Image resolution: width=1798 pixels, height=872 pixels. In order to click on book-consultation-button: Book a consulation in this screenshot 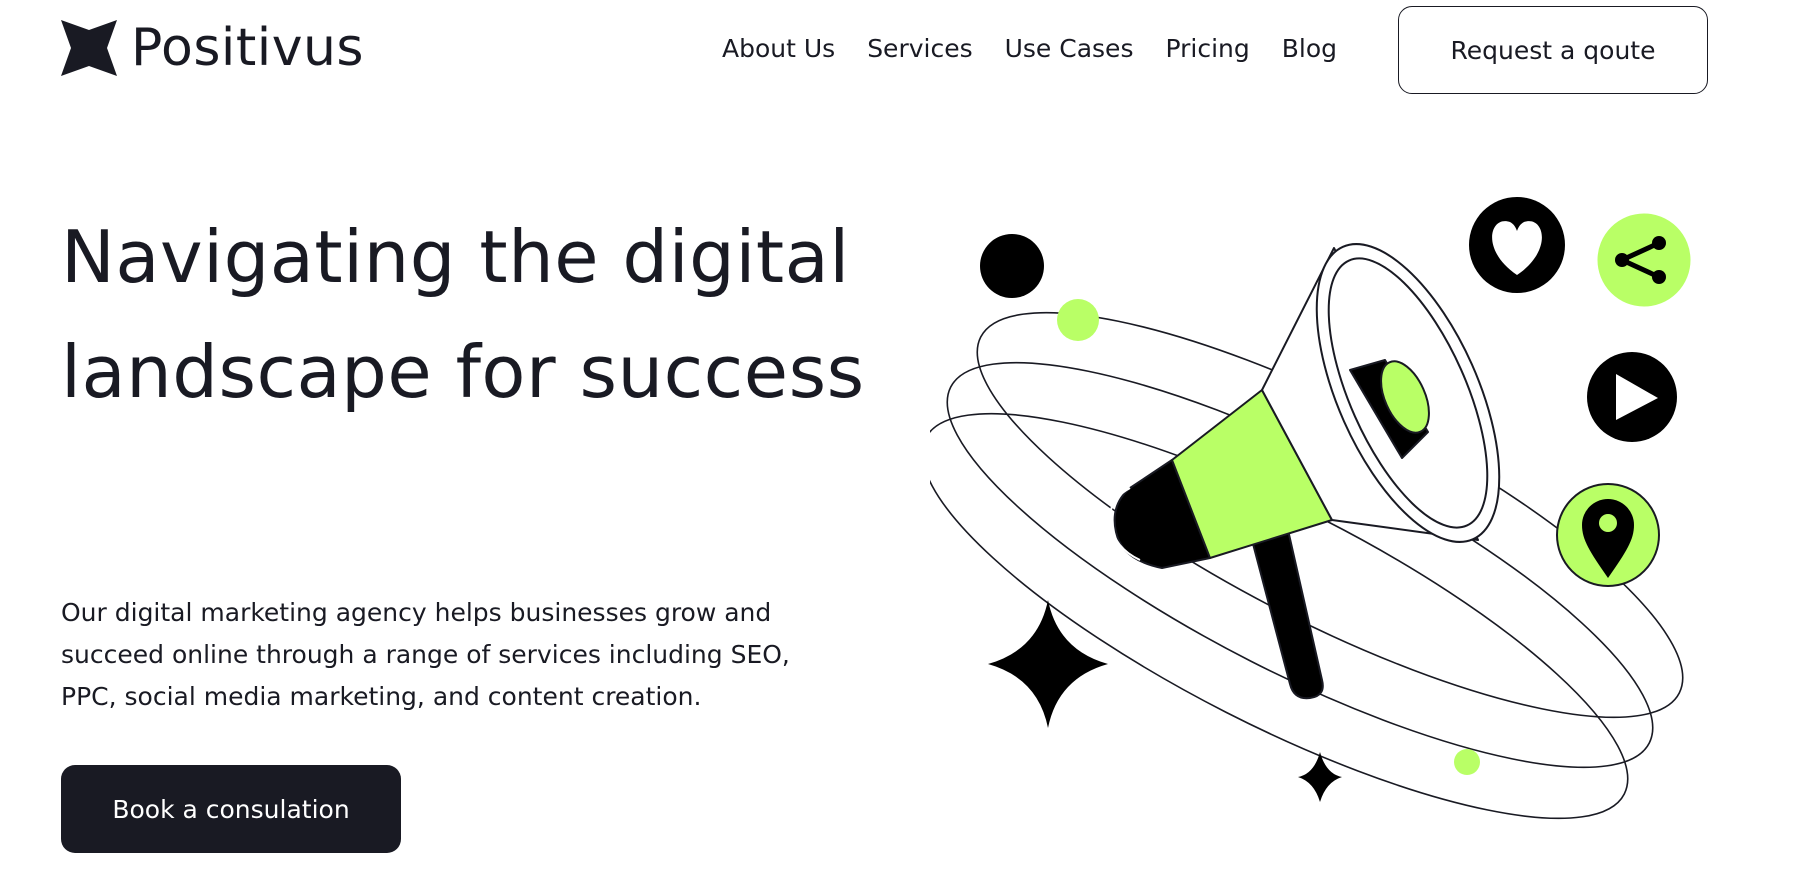, I will do `click(231, 809)`.